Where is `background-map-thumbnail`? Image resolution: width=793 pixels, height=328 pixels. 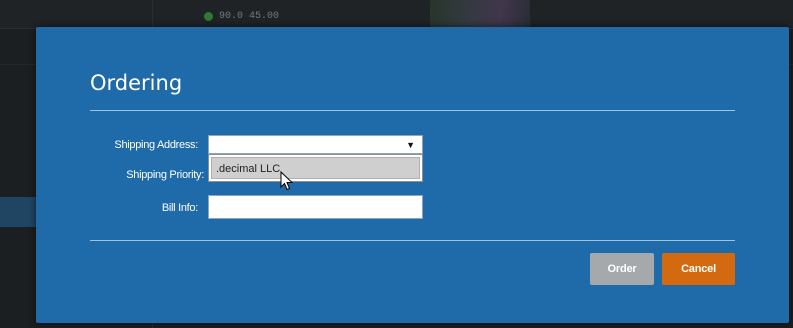 background-map-thumbnail is located at coordinates (480, 14).